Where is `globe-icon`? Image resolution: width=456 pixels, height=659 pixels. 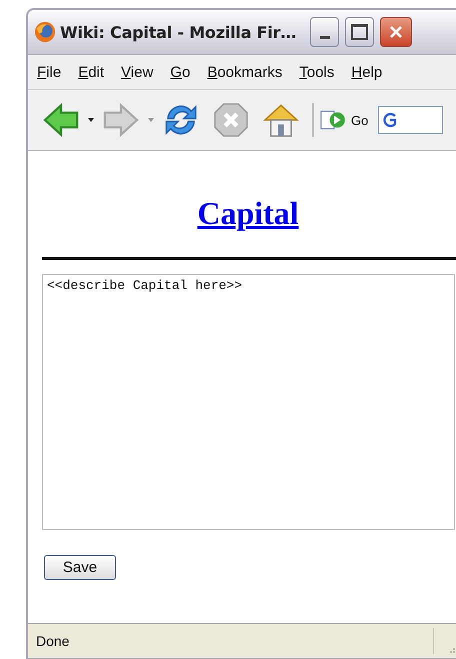
globe-icon is located at coordinates (45, 32).